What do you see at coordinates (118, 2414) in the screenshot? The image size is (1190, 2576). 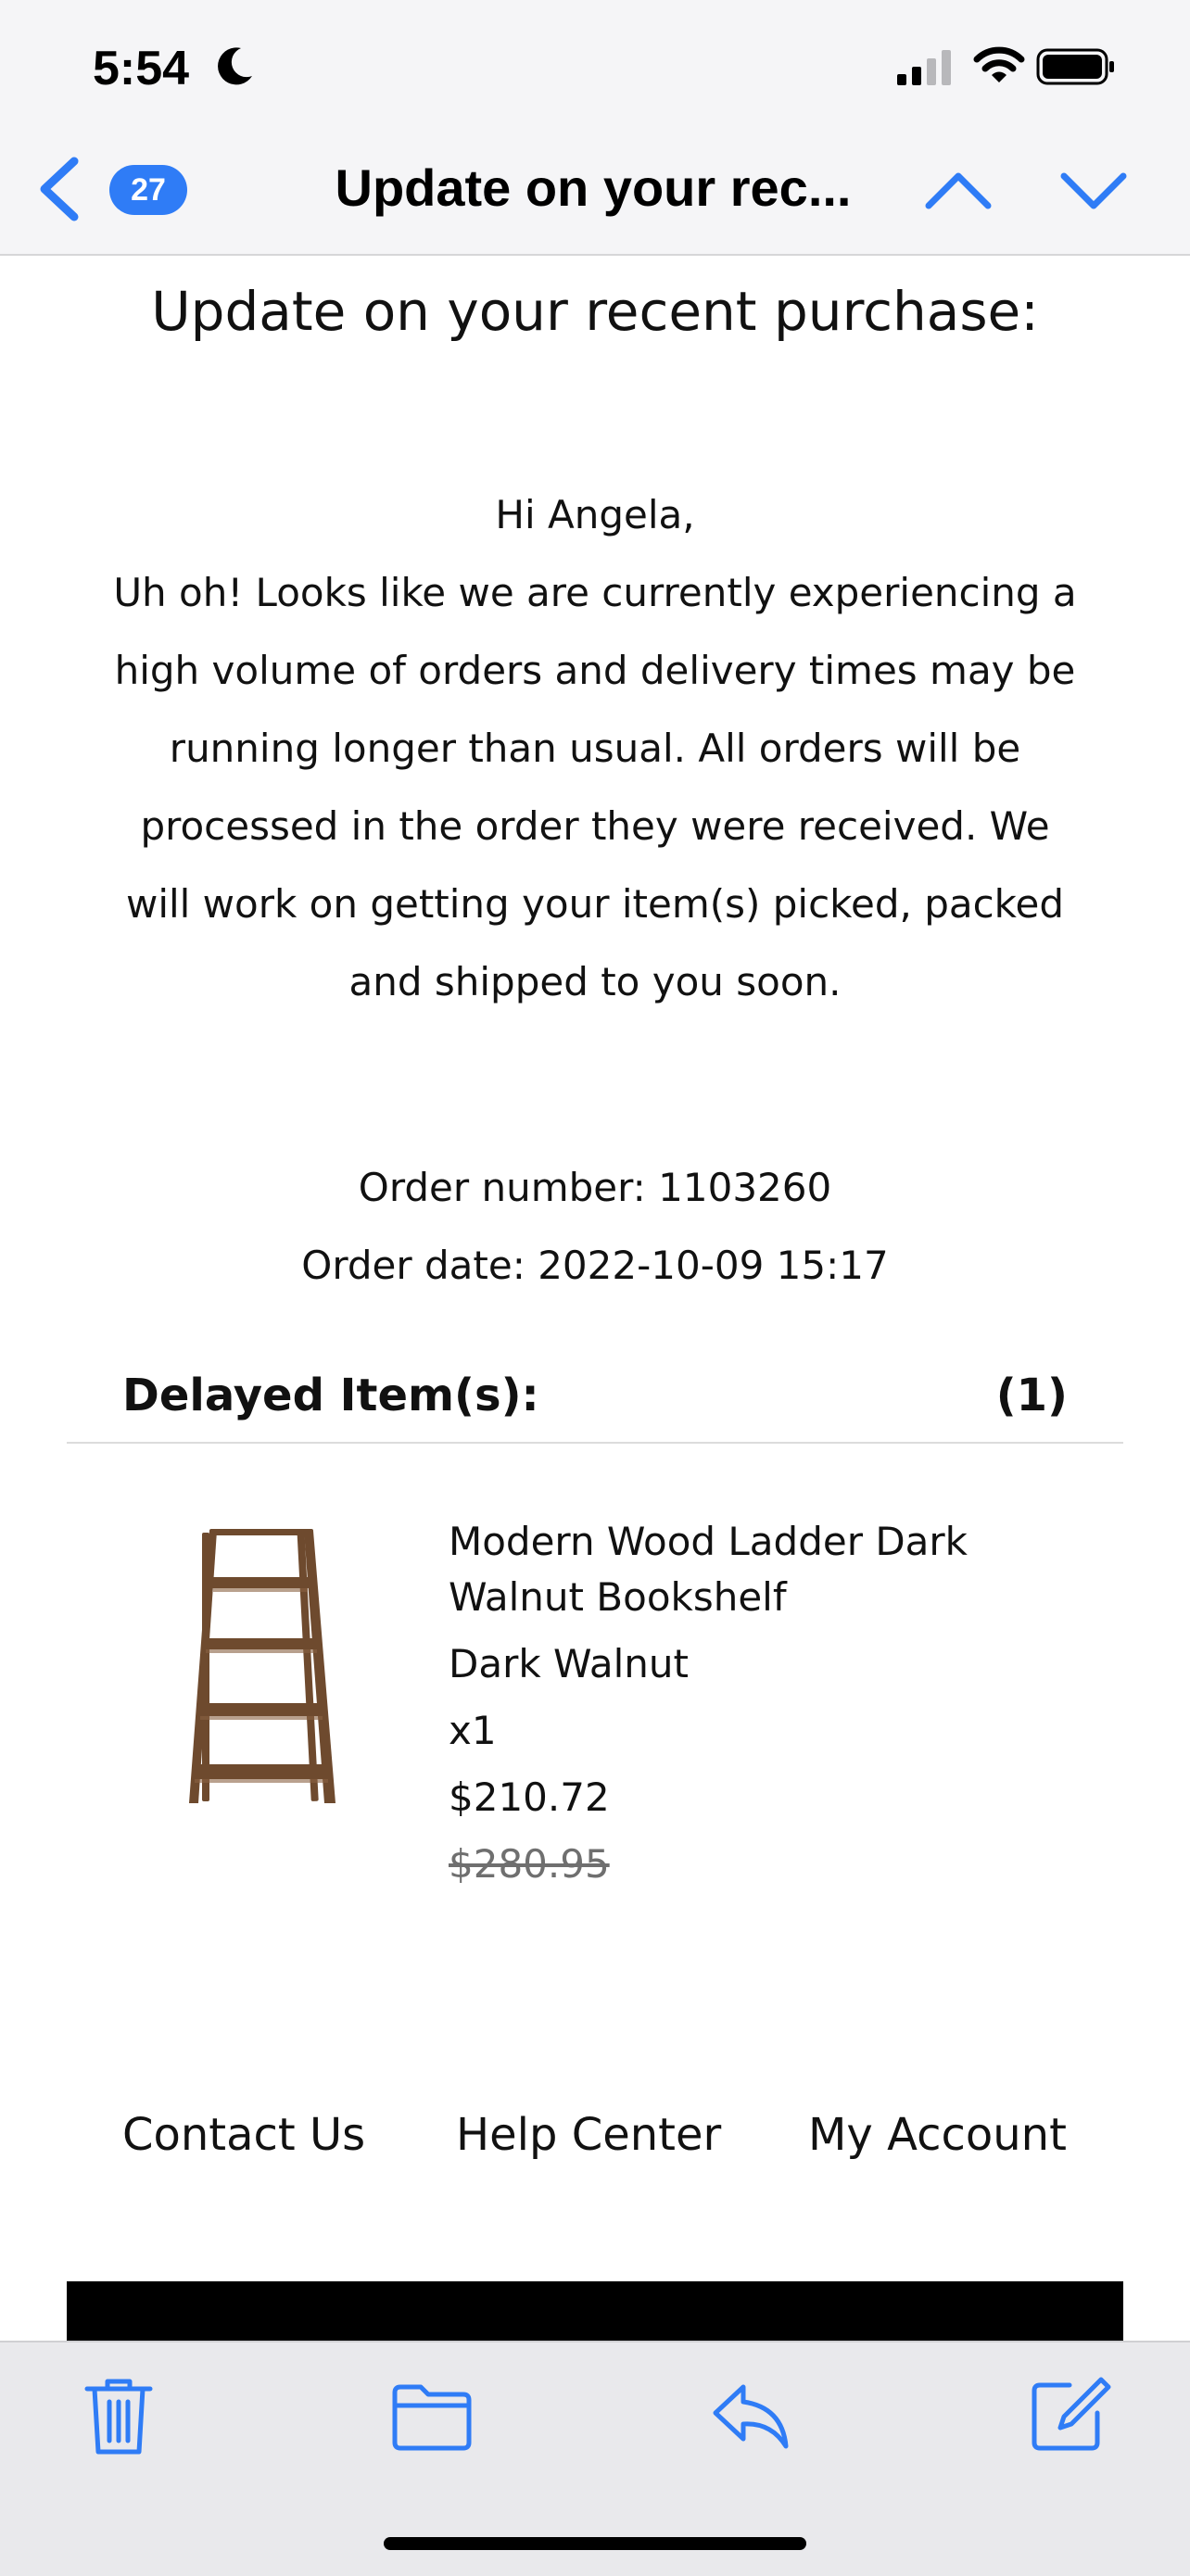 I see `trash-icon` at bounding box center [118, 2414].